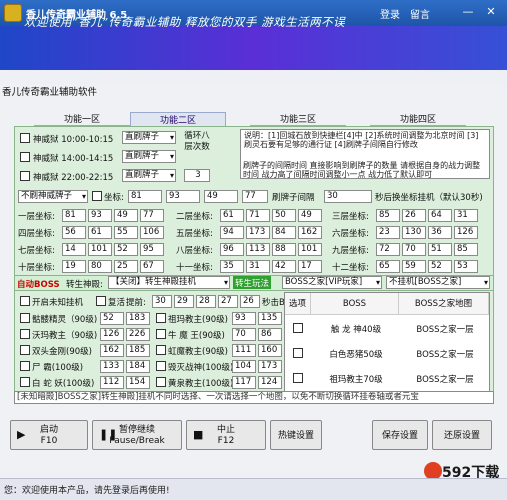  What do you see at coordinates (270, 366) in the screenshot?
I see `boss-y-input: 173` at bounding box center [270, 366].